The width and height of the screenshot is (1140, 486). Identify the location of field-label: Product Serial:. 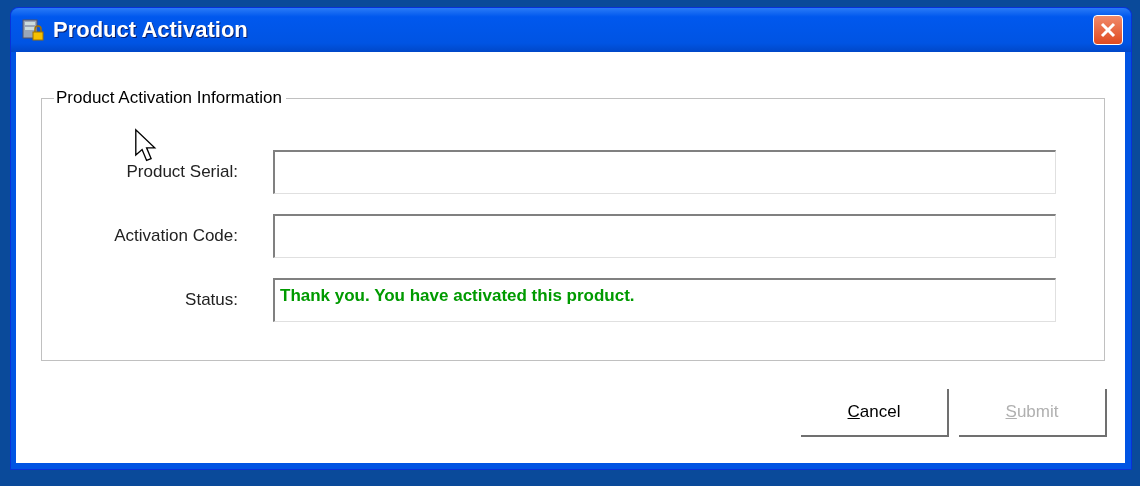
(181, 172).